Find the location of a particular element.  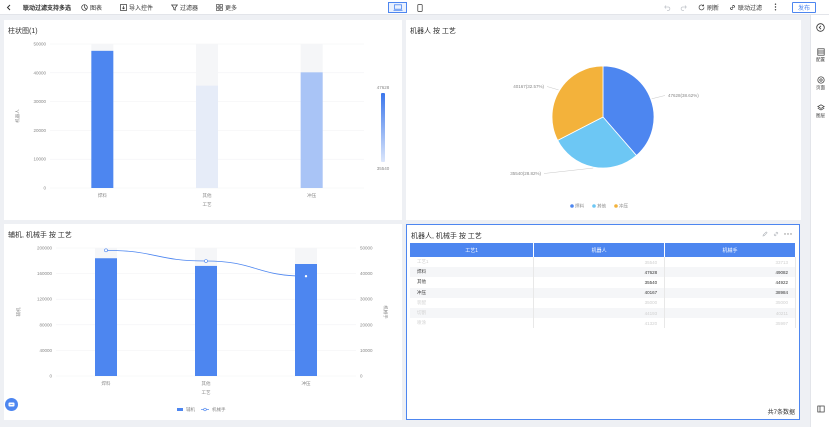

collapse-sidebar-button is located at coordinates (820, 28).